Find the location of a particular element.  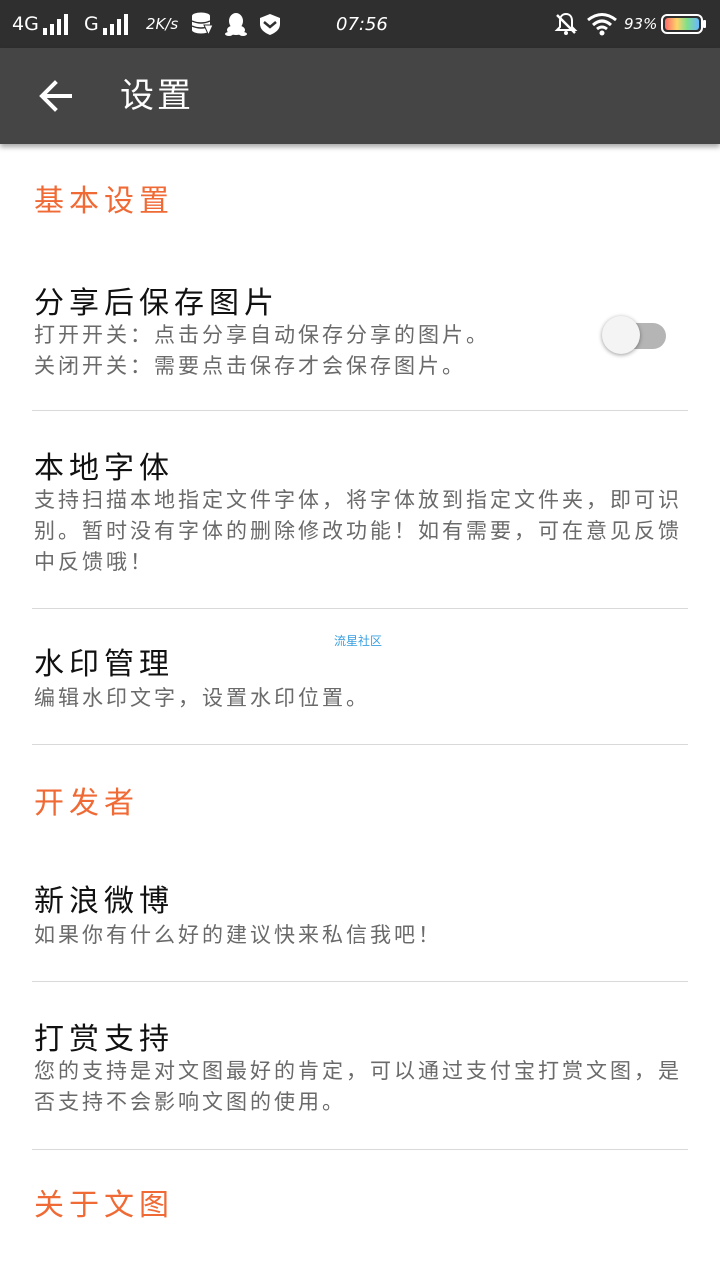

back-button is located at coordinates (56, 96).